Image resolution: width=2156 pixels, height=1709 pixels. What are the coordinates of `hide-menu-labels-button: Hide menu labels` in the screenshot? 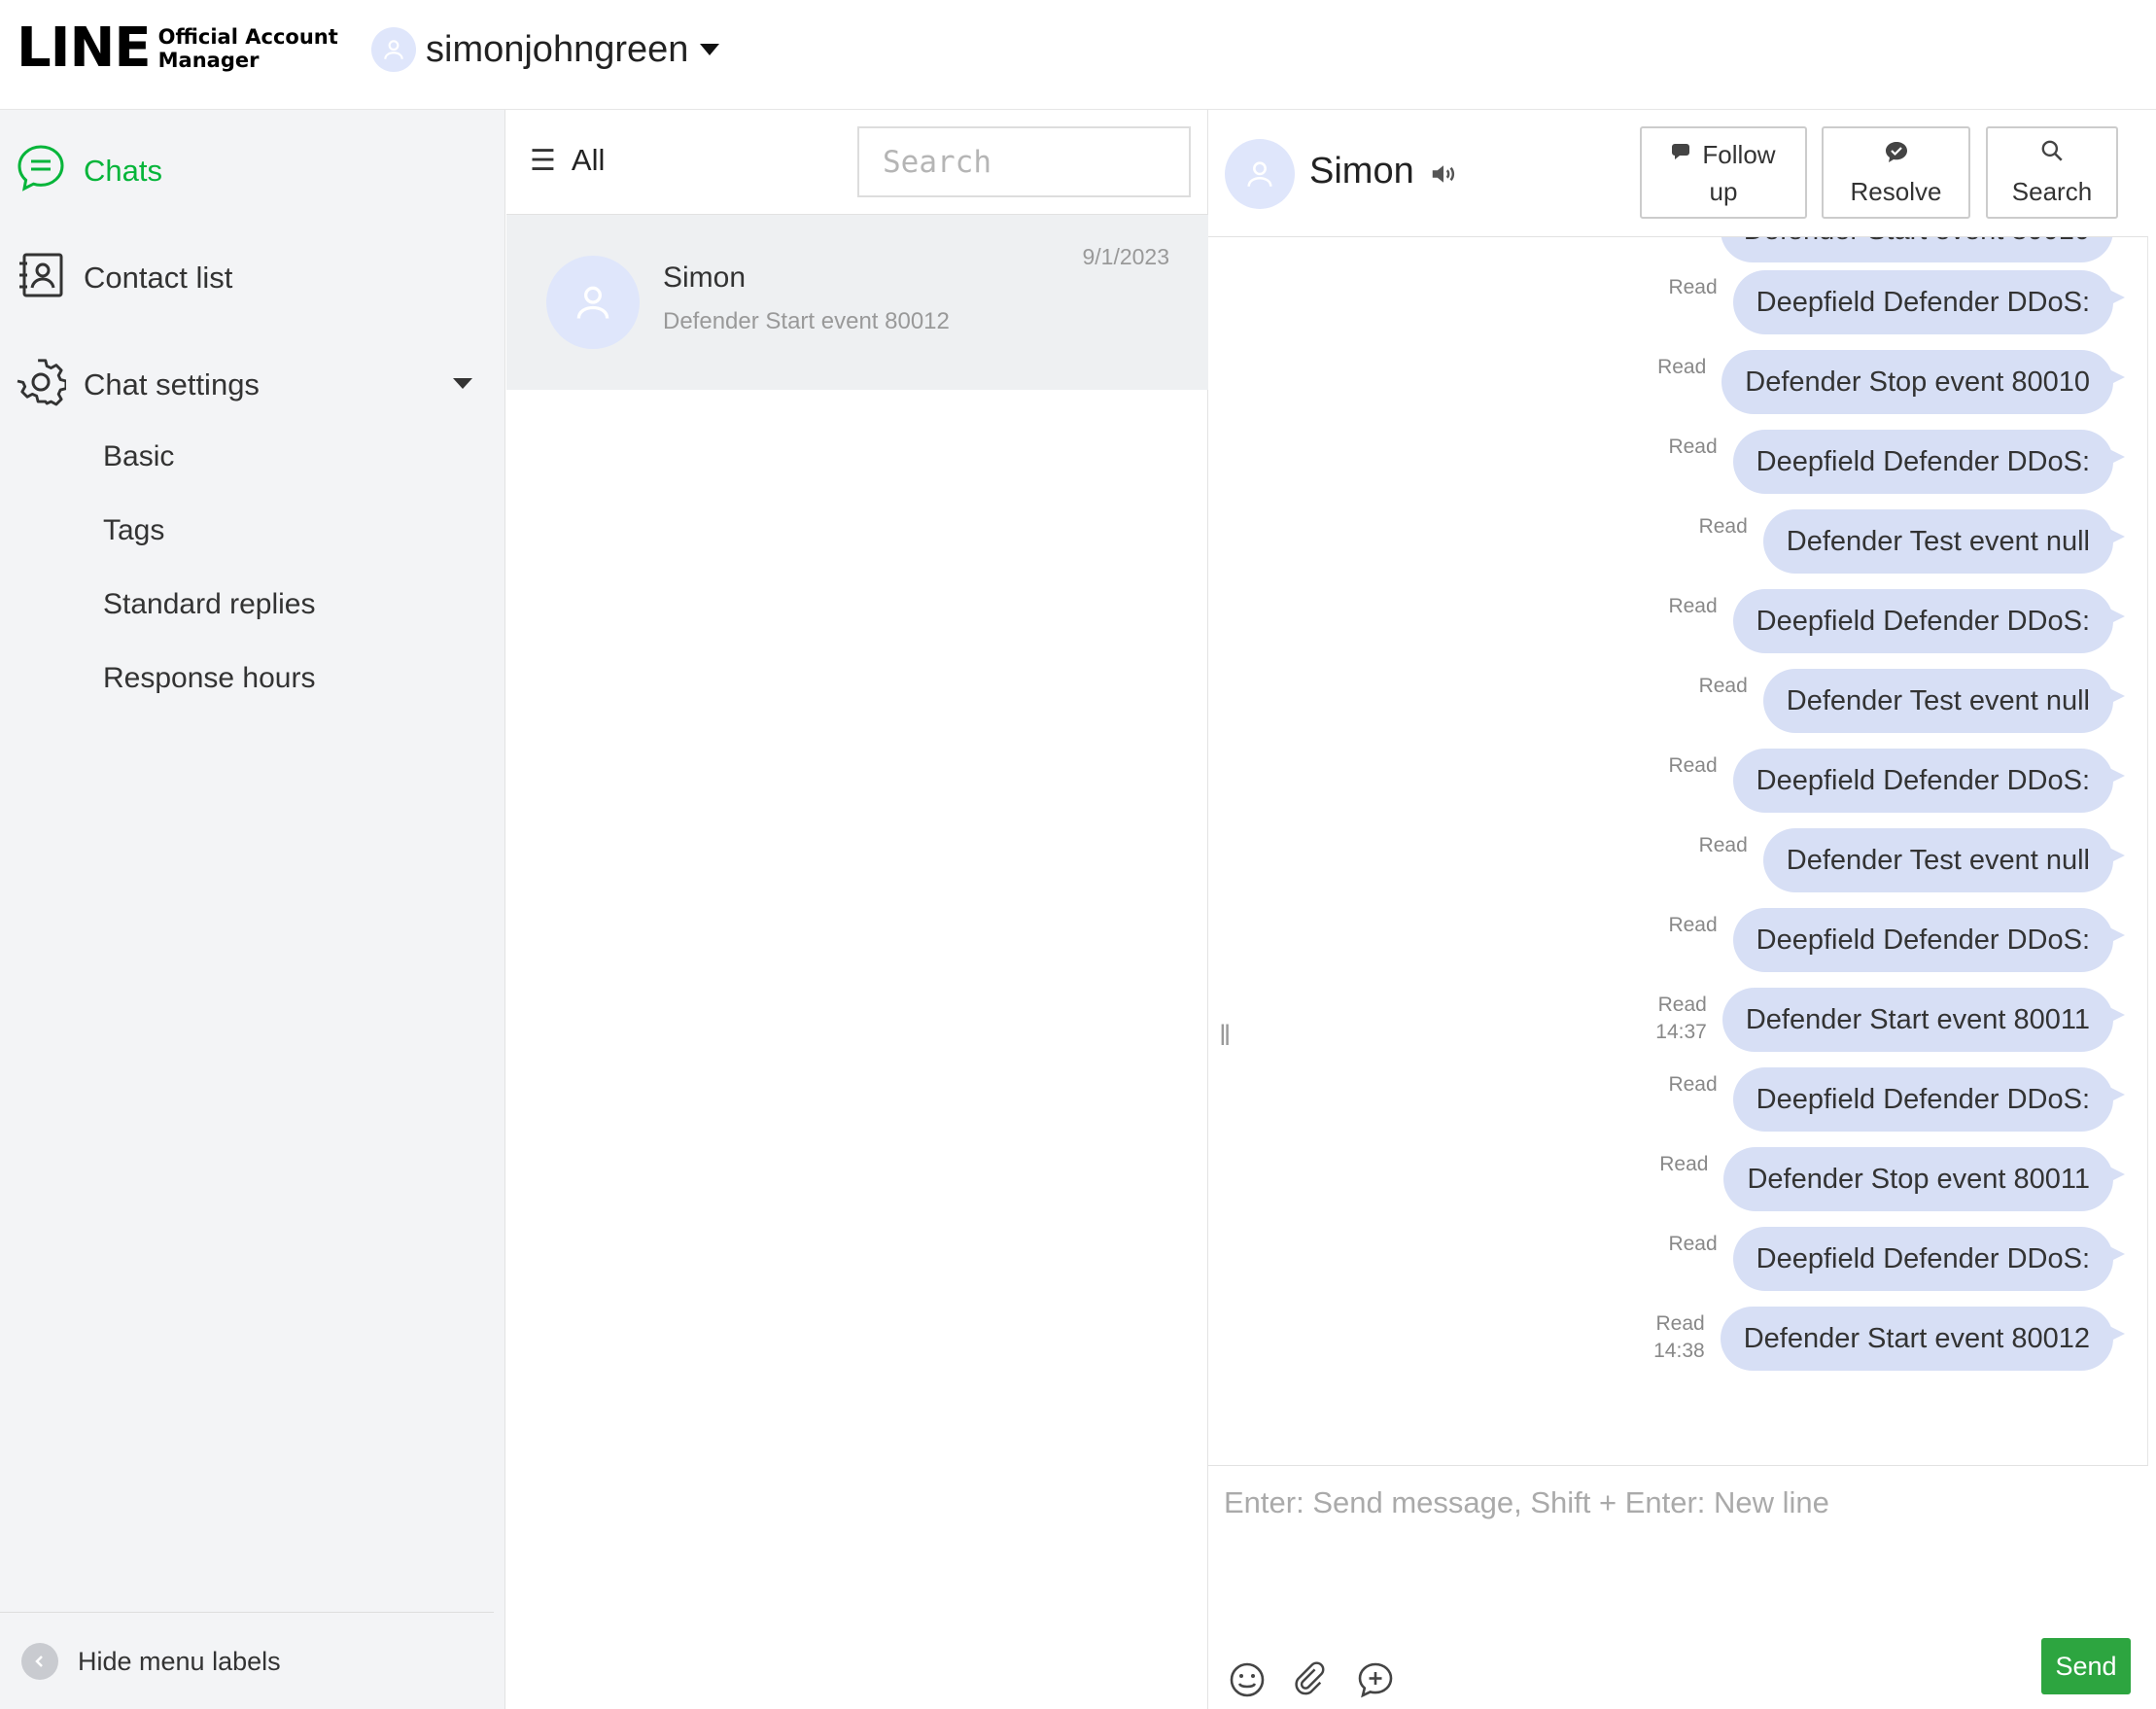 It's located at (151, 1661).